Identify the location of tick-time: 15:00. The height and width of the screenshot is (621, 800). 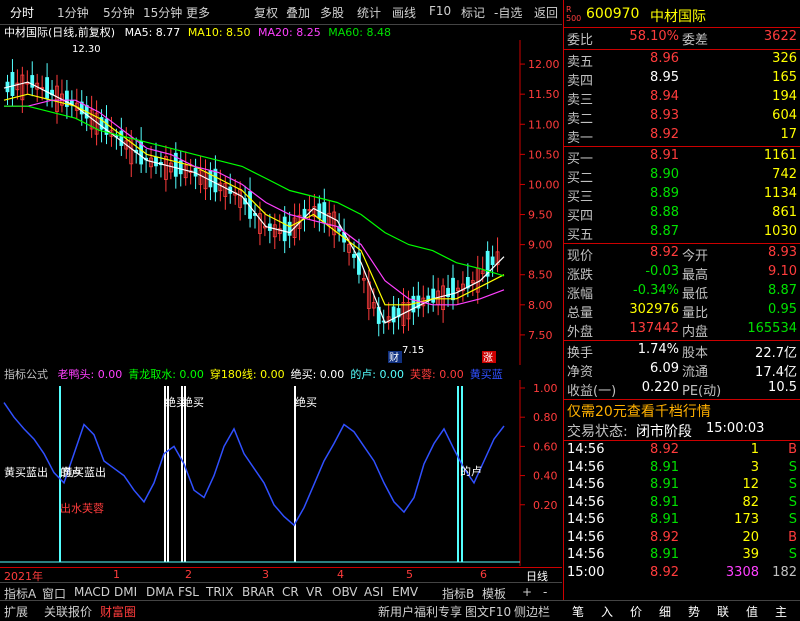
(586, 572).